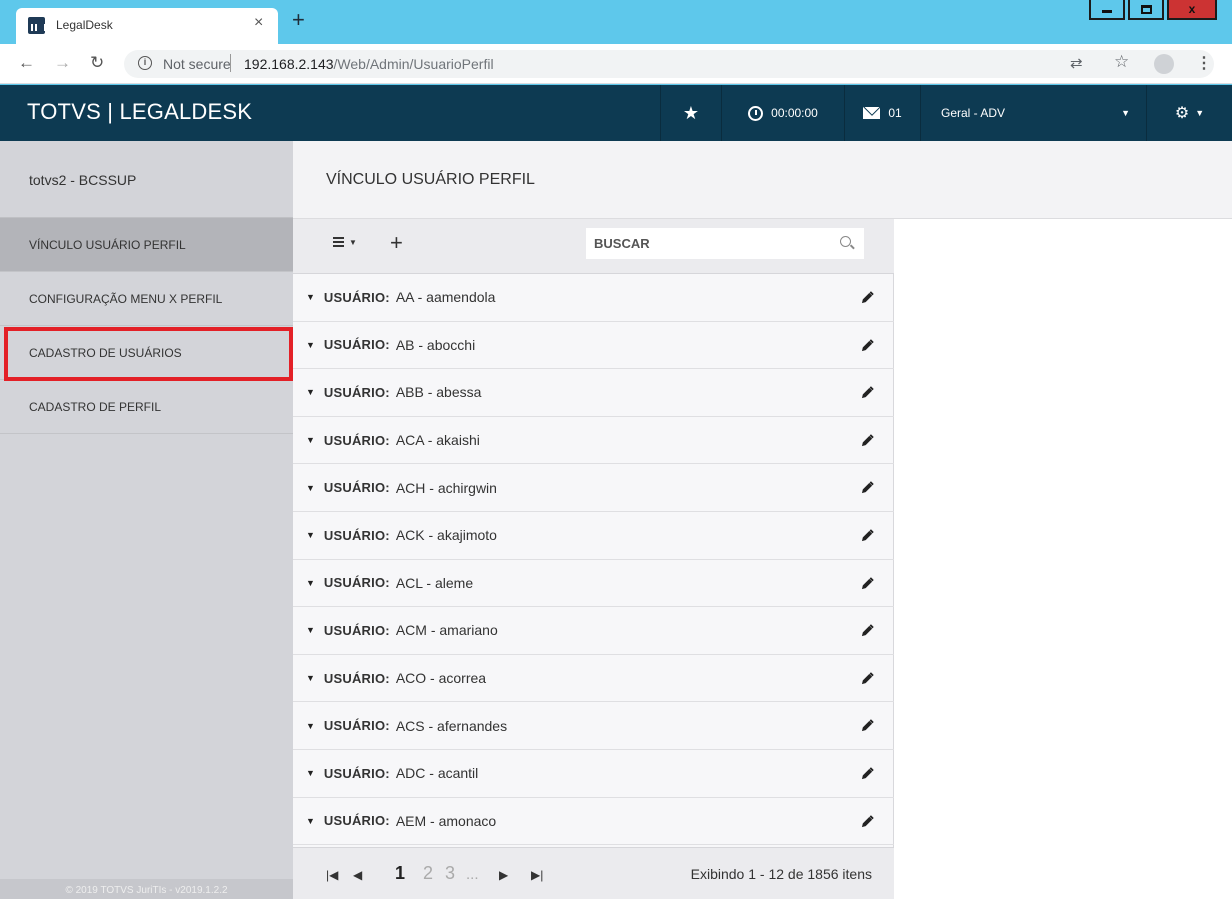 This screenshot has width=1232, height=899. What do you see at coordinates (537, 875) in the screenshot?
I see `last-page-icon: ▶|` at bounding box center [537, 875].